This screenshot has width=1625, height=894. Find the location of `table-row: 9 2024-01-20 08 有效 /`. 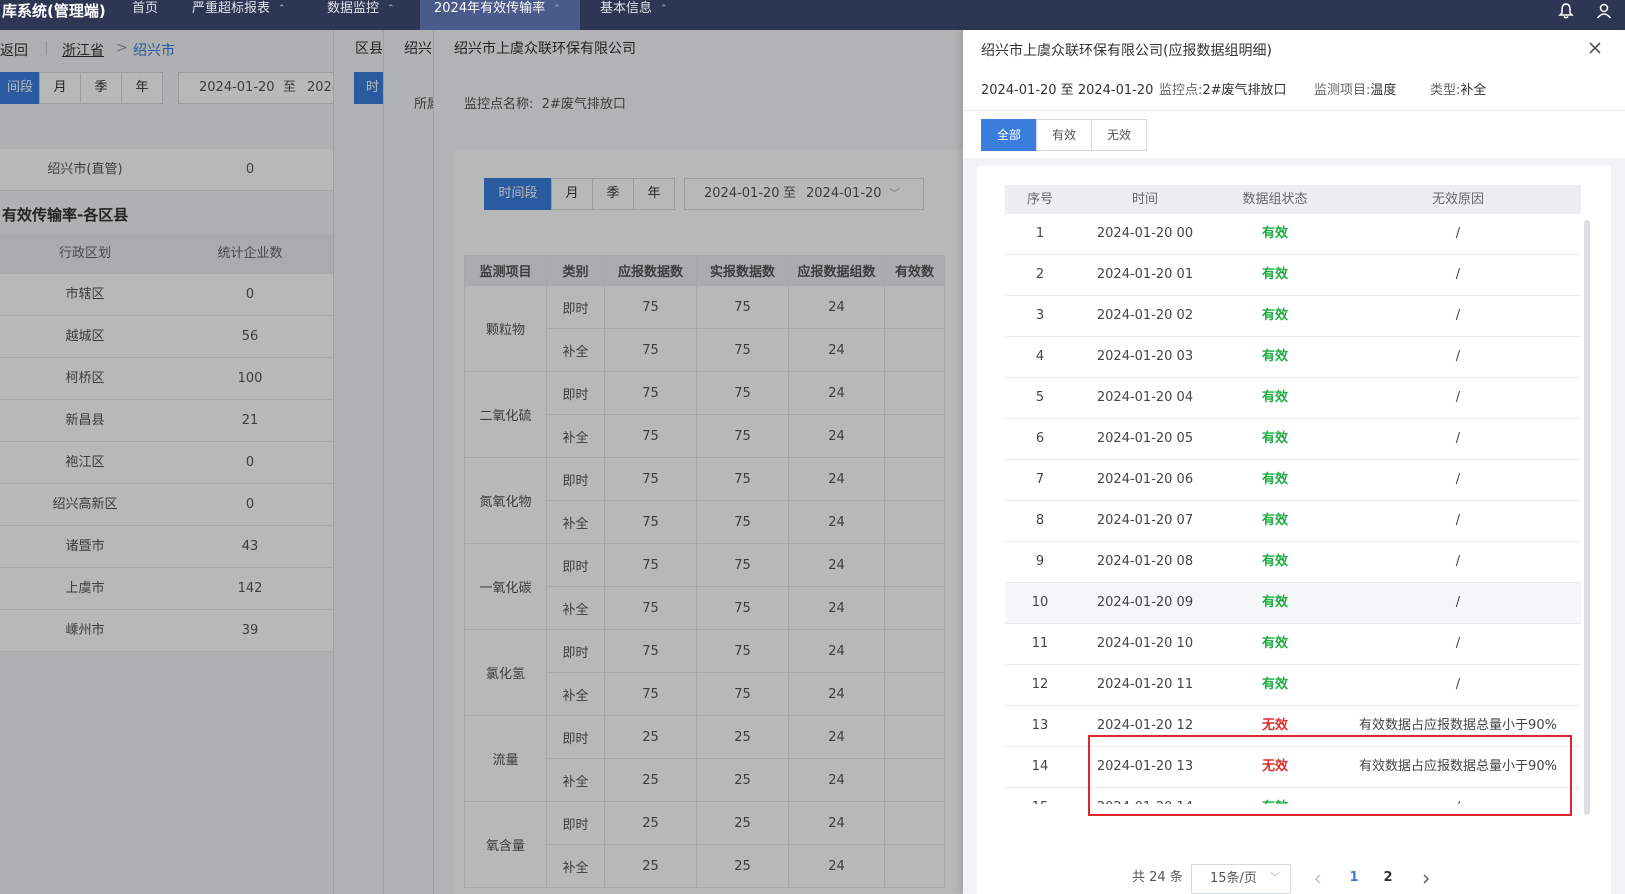

table-row: 9 2024-01-20 08 有效 / is located at coordinates (1293, 562).